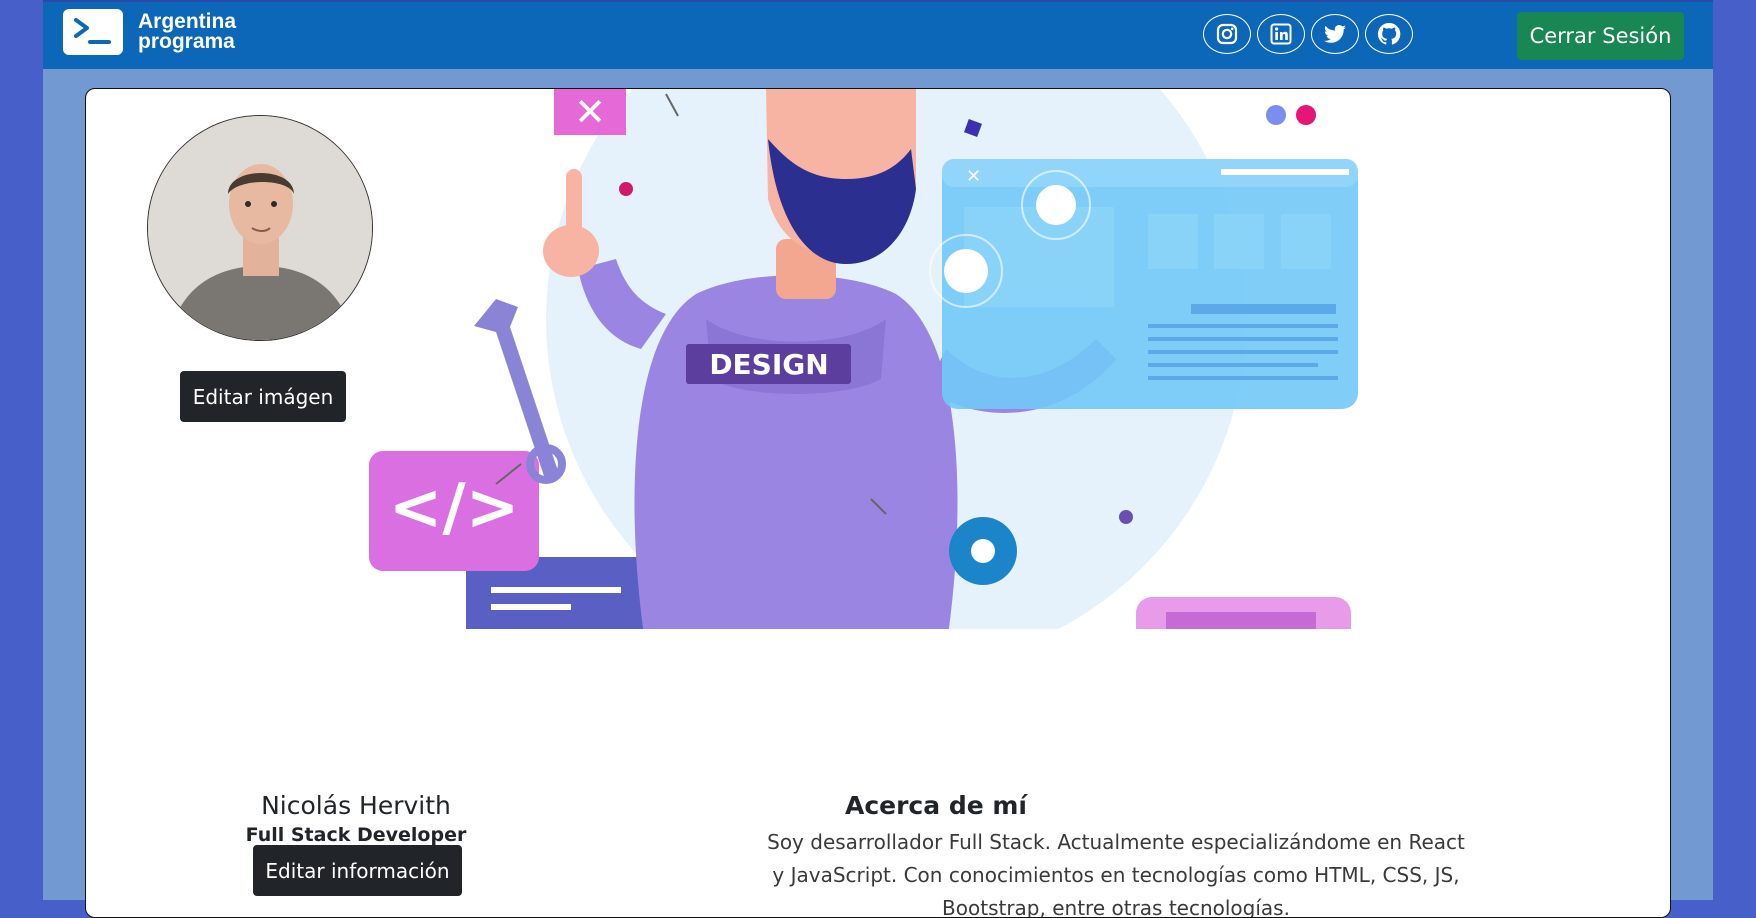 The image size is (1756, 918). I want to click on instagram-link, so click(1227, 34).